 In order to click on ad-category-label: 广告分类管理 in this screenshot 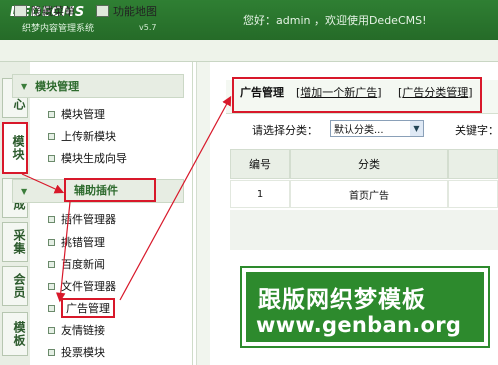, I will do `click(435, 92)`.